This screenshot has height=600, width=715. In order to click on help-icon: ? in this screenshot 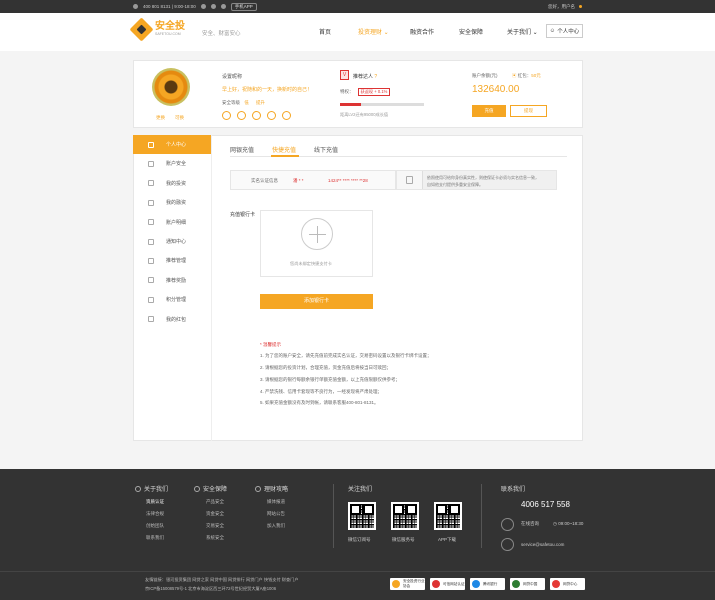, I will do `click(376, 77)`.